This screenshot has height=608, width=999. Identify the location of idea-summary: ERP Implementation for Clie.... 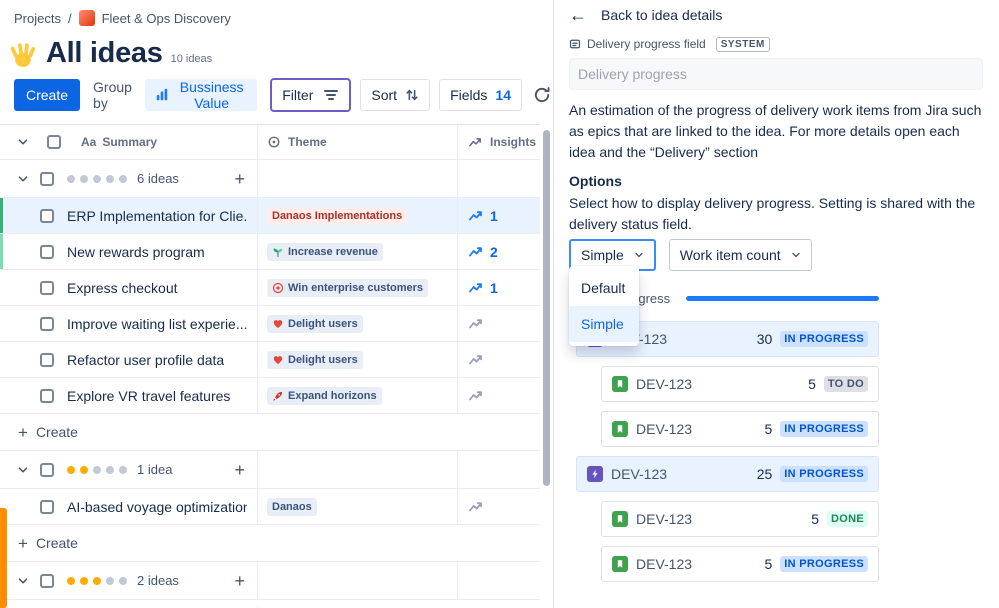
(157, 215).